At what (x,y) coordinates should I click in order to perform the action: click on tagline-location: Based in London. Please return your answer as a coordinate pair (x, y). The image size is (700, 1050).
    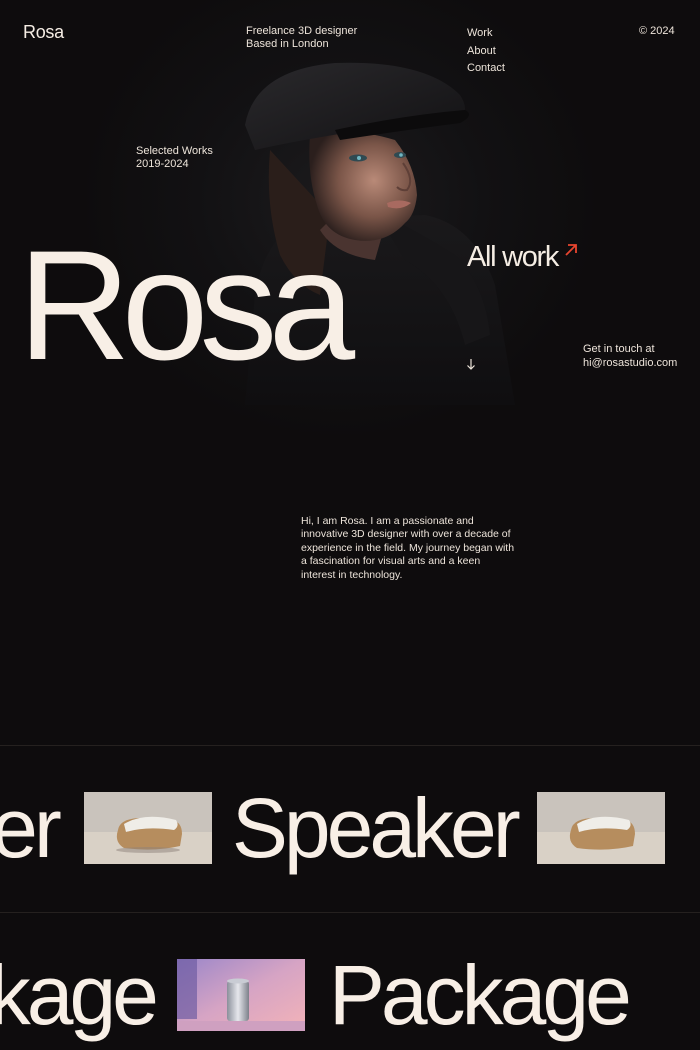
    Looking at the image, I should click on (287, 44).